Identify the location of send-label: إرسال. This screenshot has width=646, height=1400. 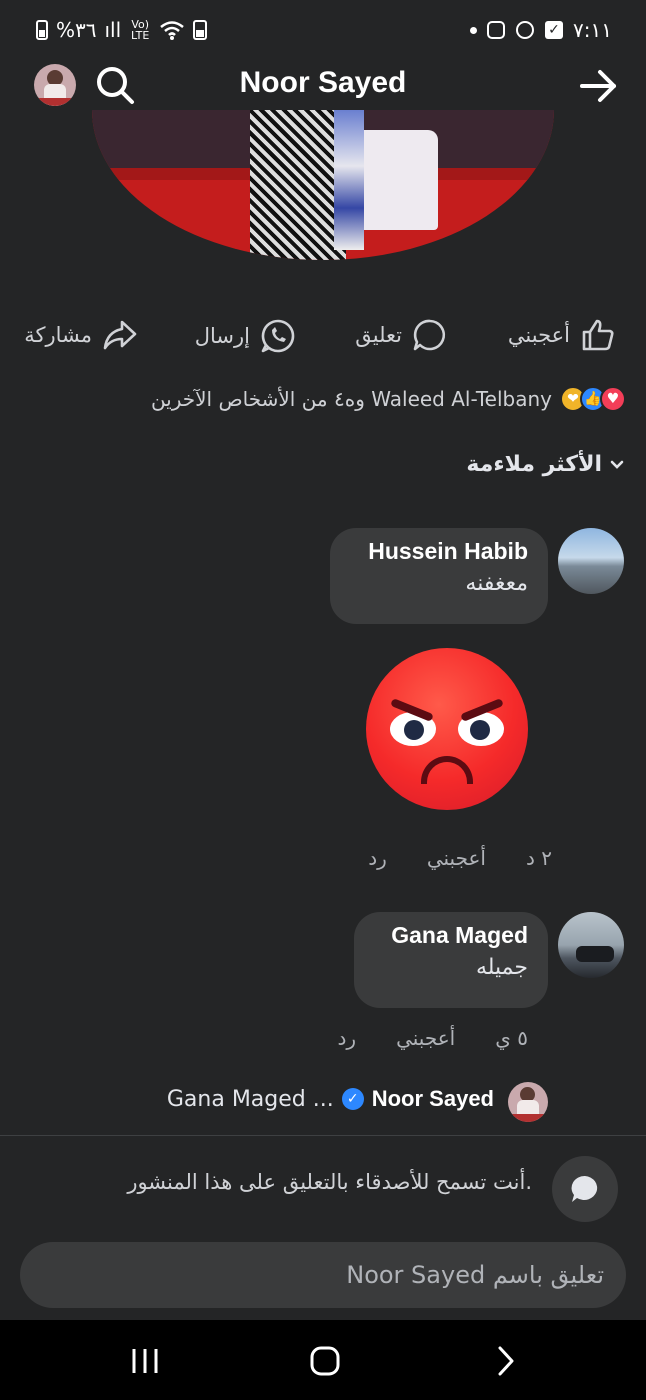
(222, 336).